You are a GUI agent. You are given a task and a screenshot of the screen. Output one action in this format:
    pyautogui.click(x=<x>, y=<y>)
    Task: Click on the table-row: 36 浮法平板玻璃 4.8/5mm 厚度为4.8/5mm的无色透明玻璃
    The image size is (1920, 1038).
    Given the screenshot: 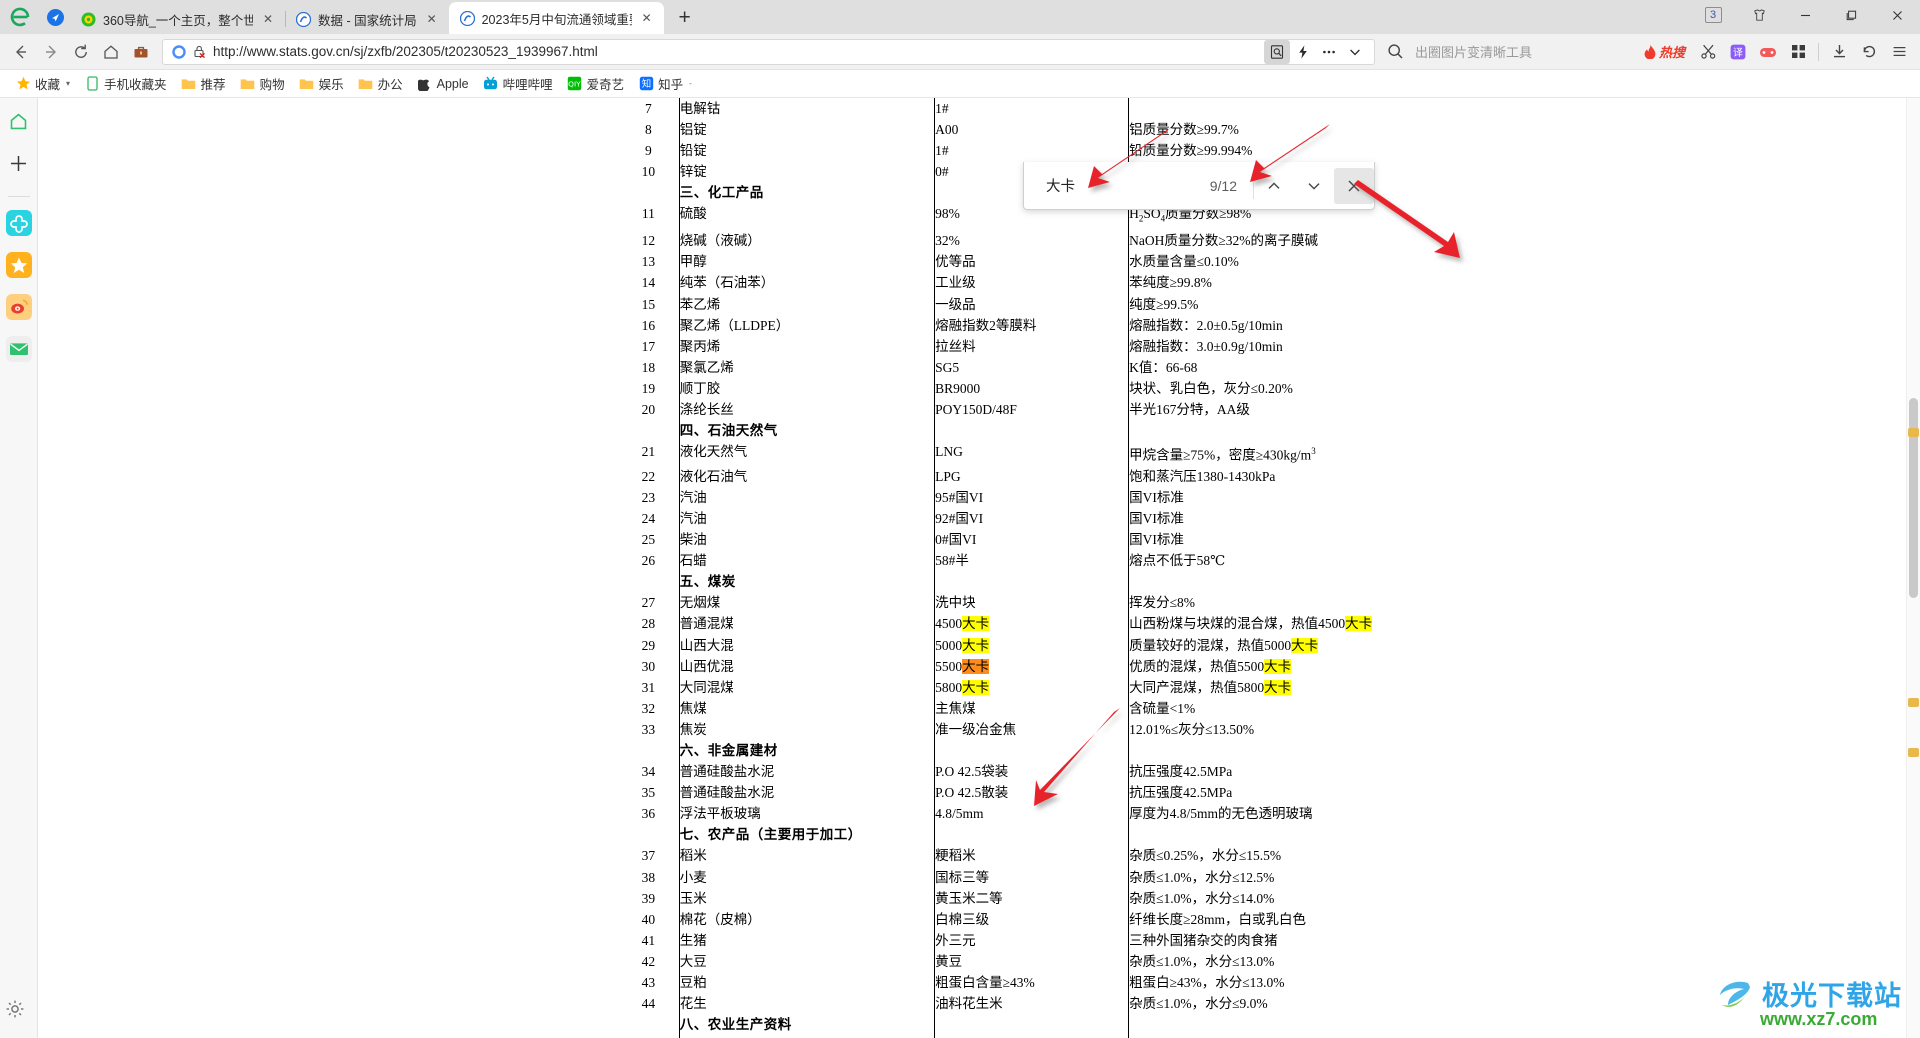 What is the action you would take?
    pyautogui.click(x=1098, y=814)
    